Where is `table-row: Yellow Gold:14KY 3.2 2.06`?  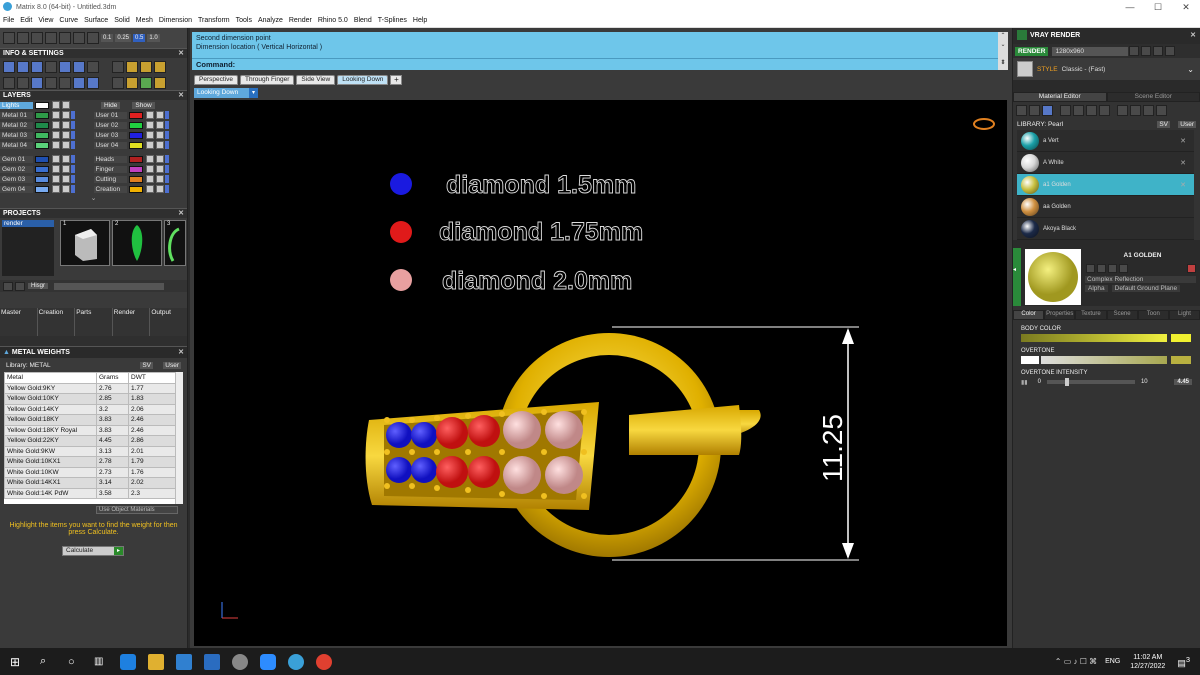
table-row: Yellow Gold:14KY 3.2 2.06 is located at coordinates (93, 409).